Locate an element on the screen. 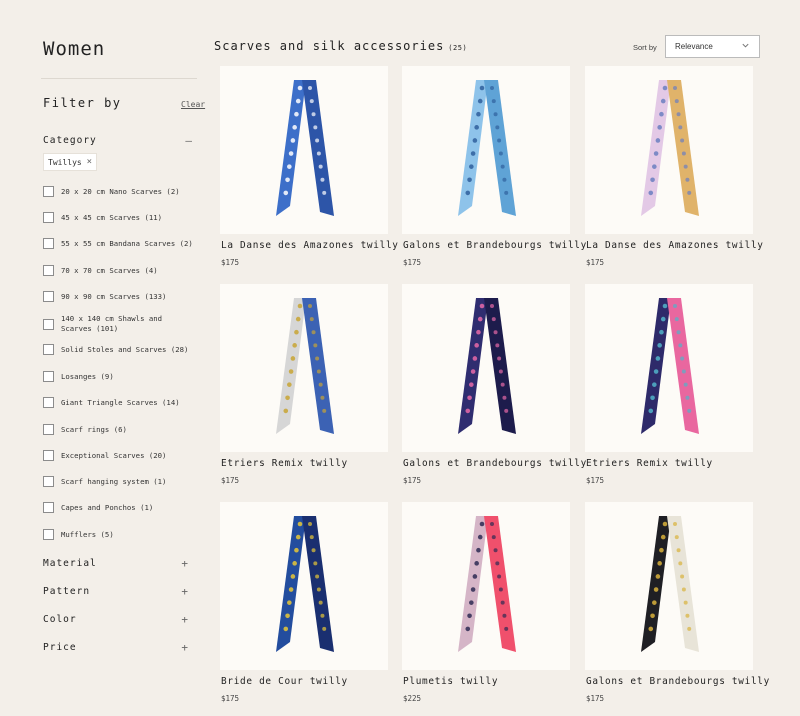  category-option: Exceptional Scarves (20) is located at coordinates (123, 455).